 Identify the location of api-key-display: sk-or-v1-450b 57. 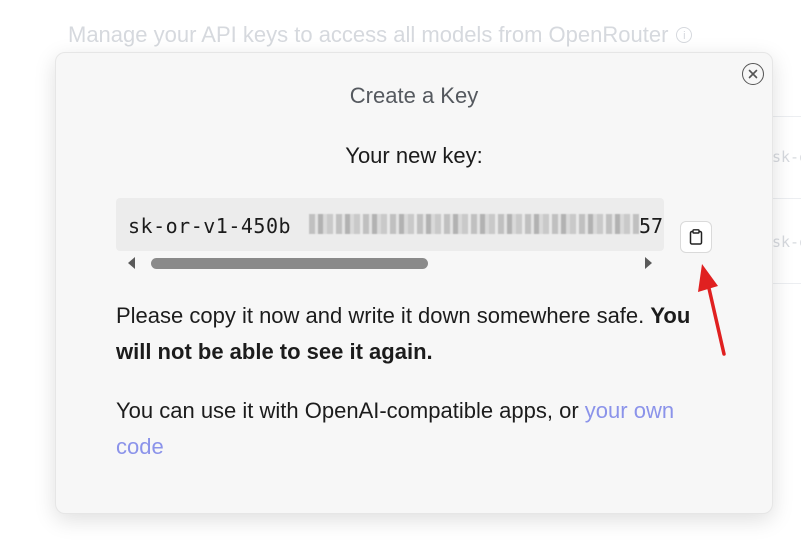
(390, 236).